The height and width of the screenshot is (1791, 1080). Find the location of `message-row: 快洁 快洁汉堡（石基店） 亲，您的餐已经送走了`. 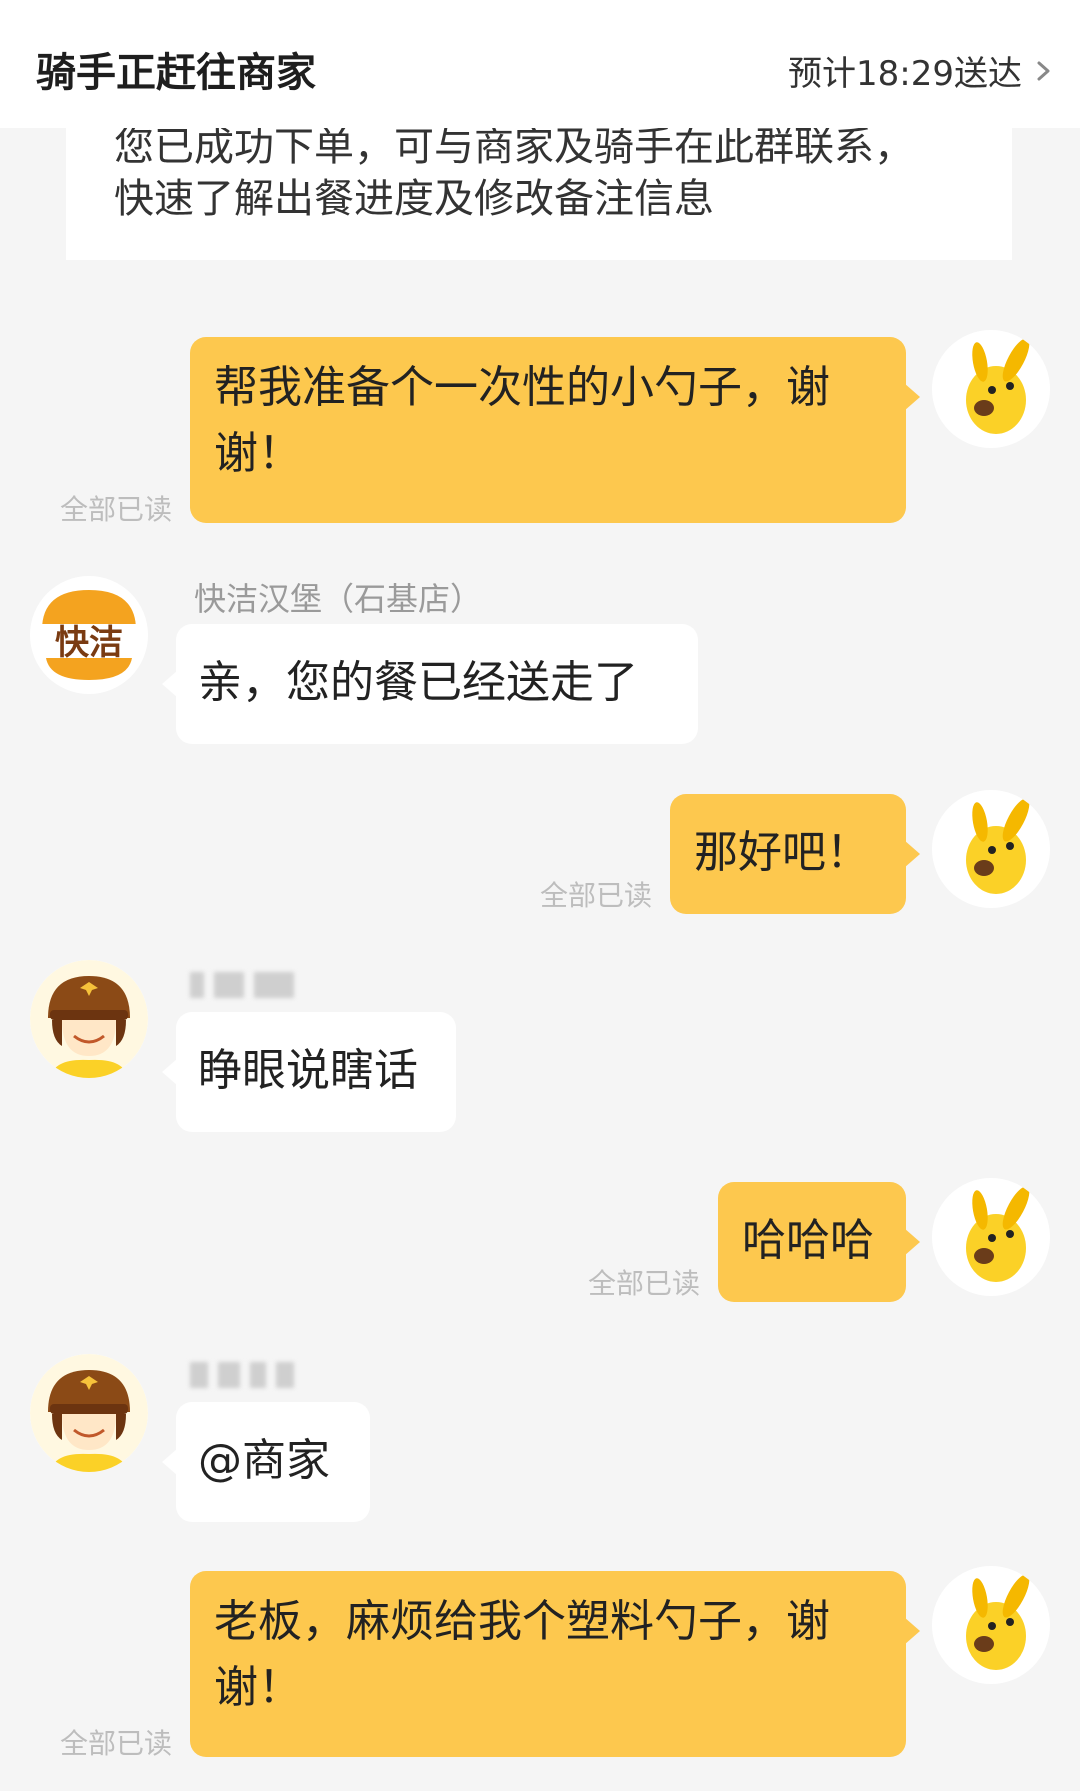

message-row: 快洁 快洁汉堡（石基店） 亲，您的餐已经送走了 is located at coordinates (540, 663).